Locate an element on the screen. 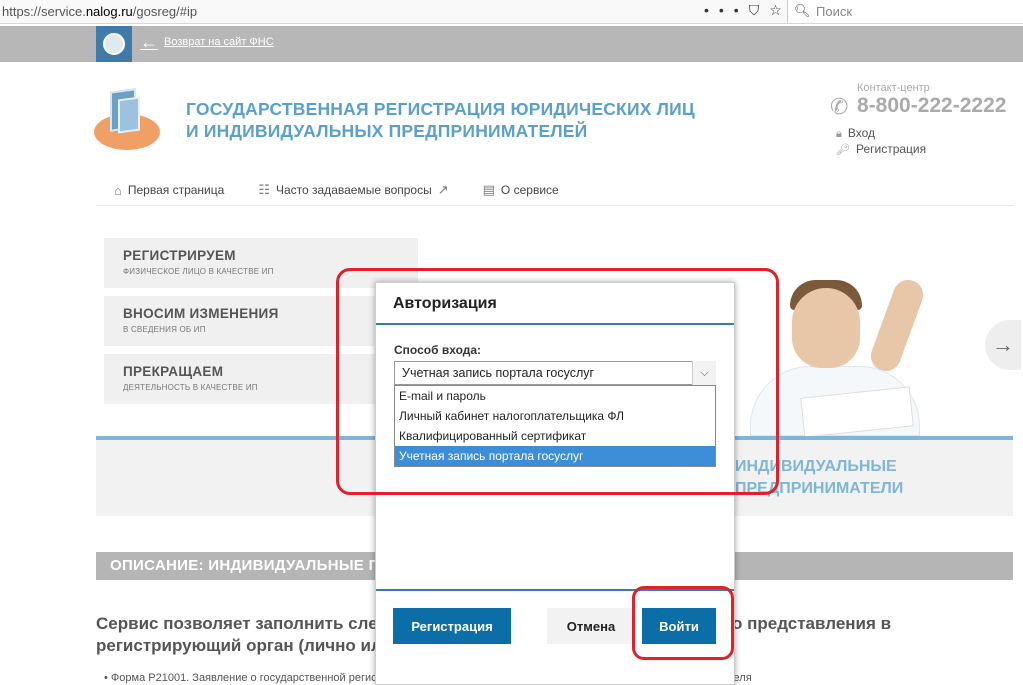 This screenshot has height=685, width=1023. arrow-right-icon: → is located at coordinates (1003, 344).